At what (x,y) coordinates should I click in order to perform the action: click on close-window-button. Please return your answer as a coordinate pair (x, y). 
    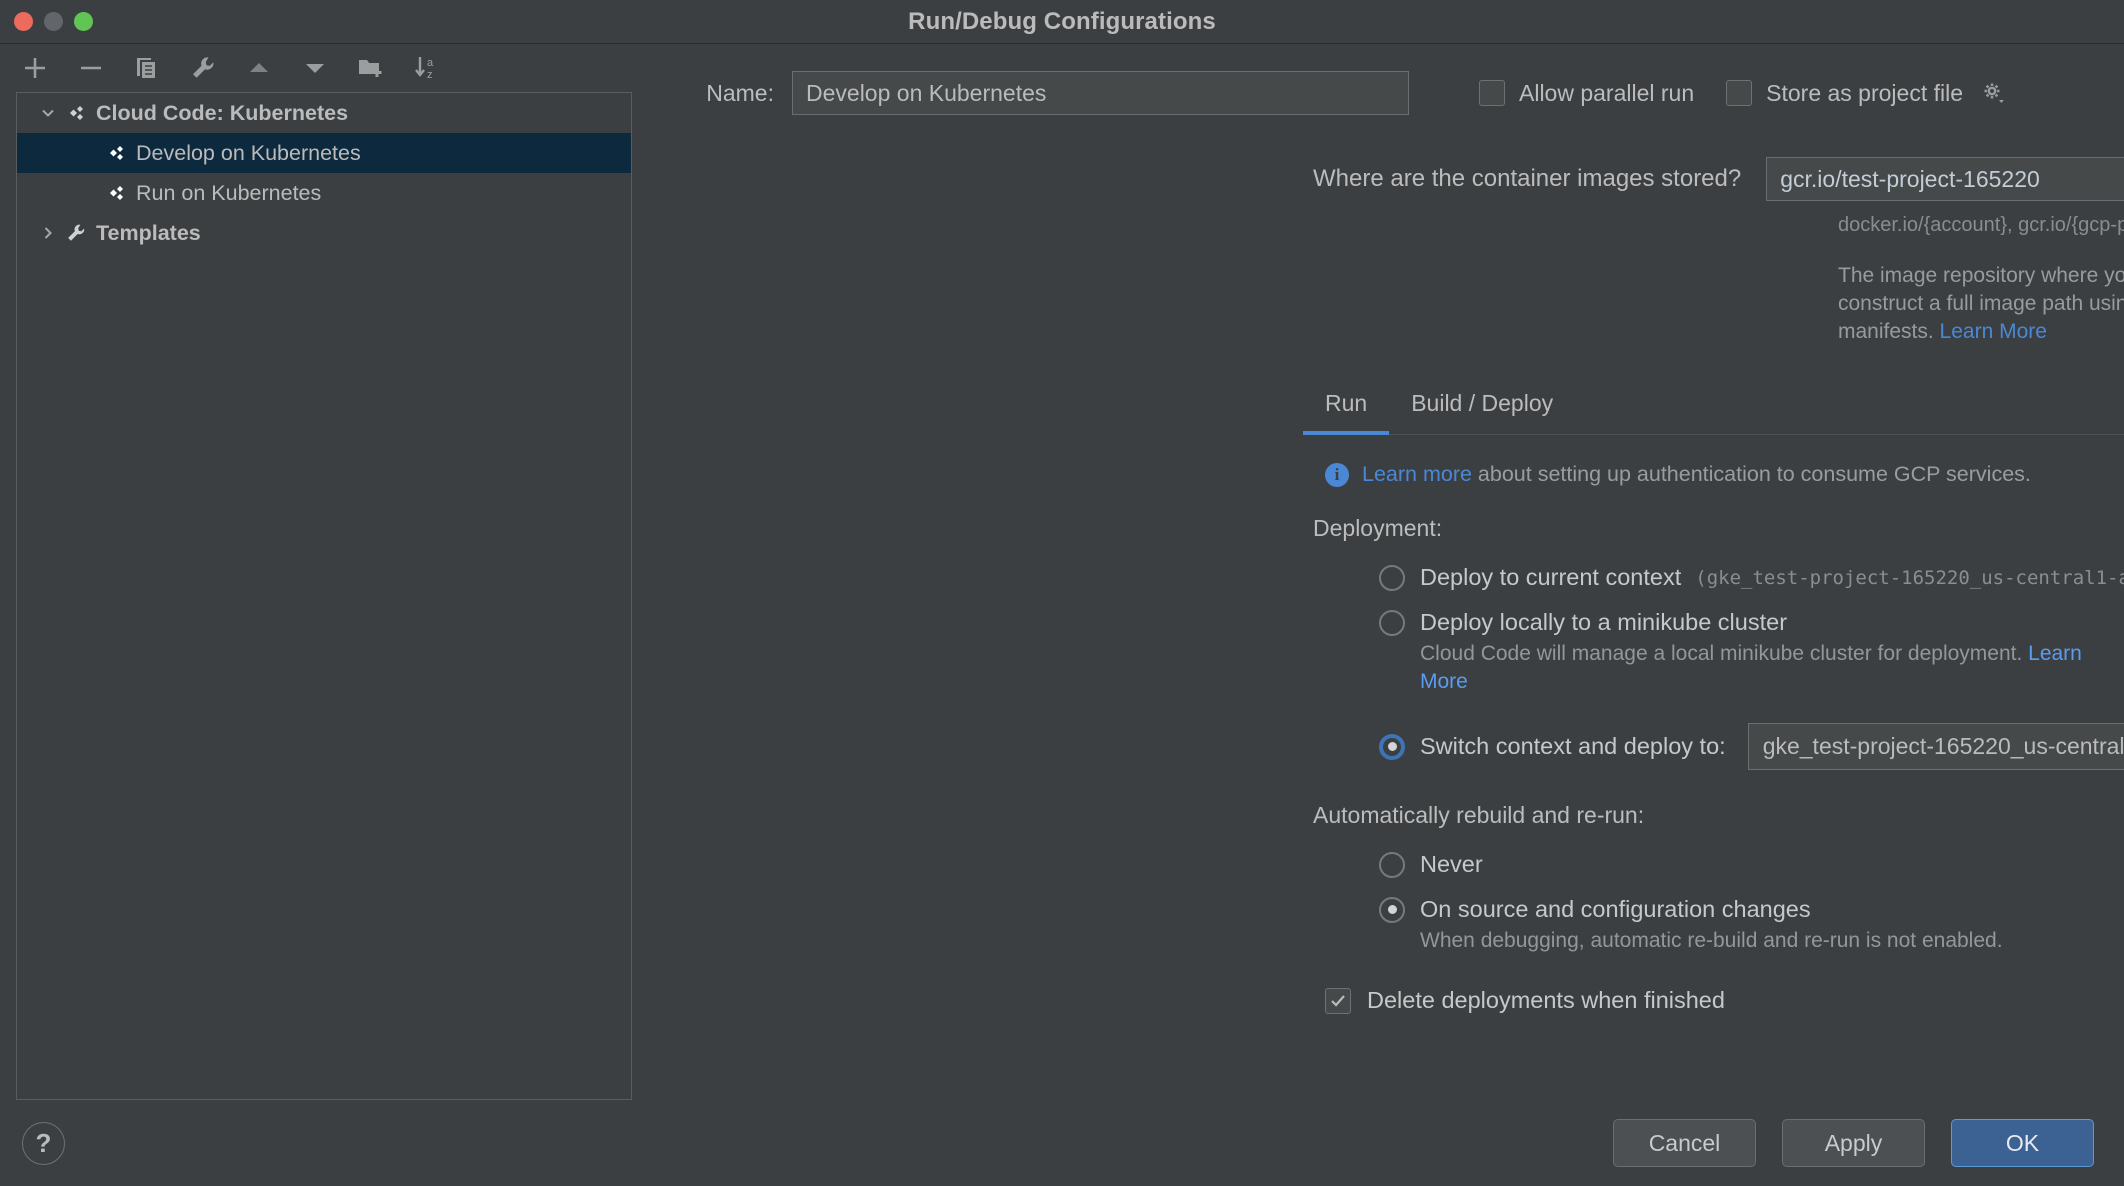
    Looking at the image, I should click on (23, 21).